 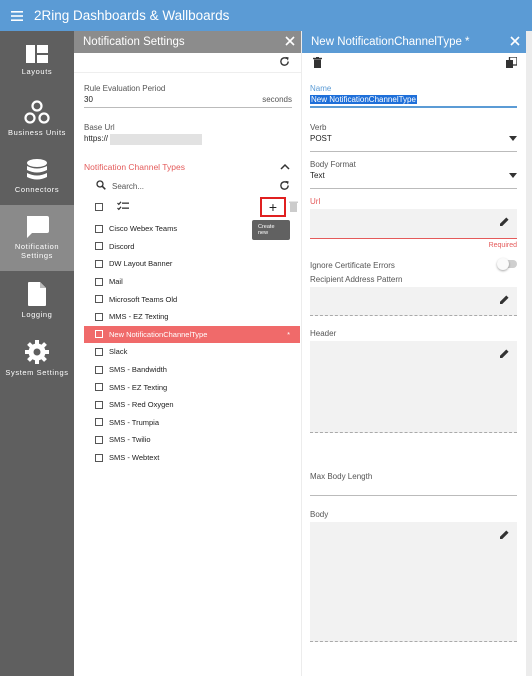 What do you see at coordinates (134, 422) in the screenshot?
I see `list-item-label: SMS - Trumpia` at bounding box center [134, 422].